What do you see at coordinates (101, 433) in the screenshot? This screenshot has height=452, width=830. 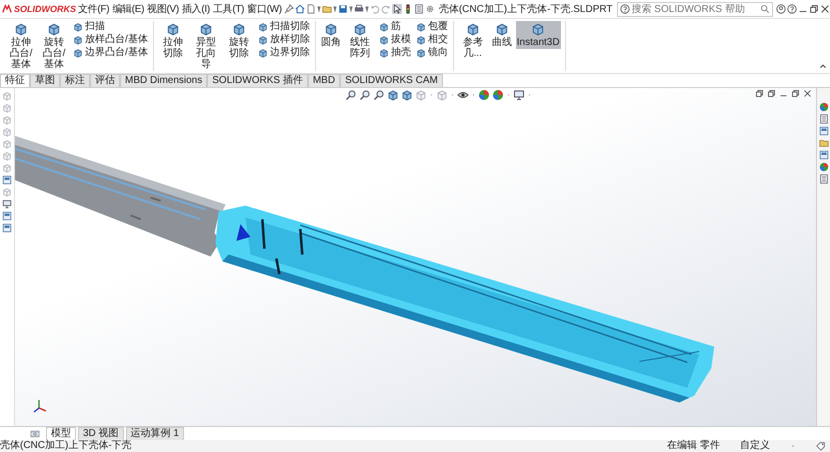 I see `model-tab: 3D 视图` at bounding box center [101, 433].